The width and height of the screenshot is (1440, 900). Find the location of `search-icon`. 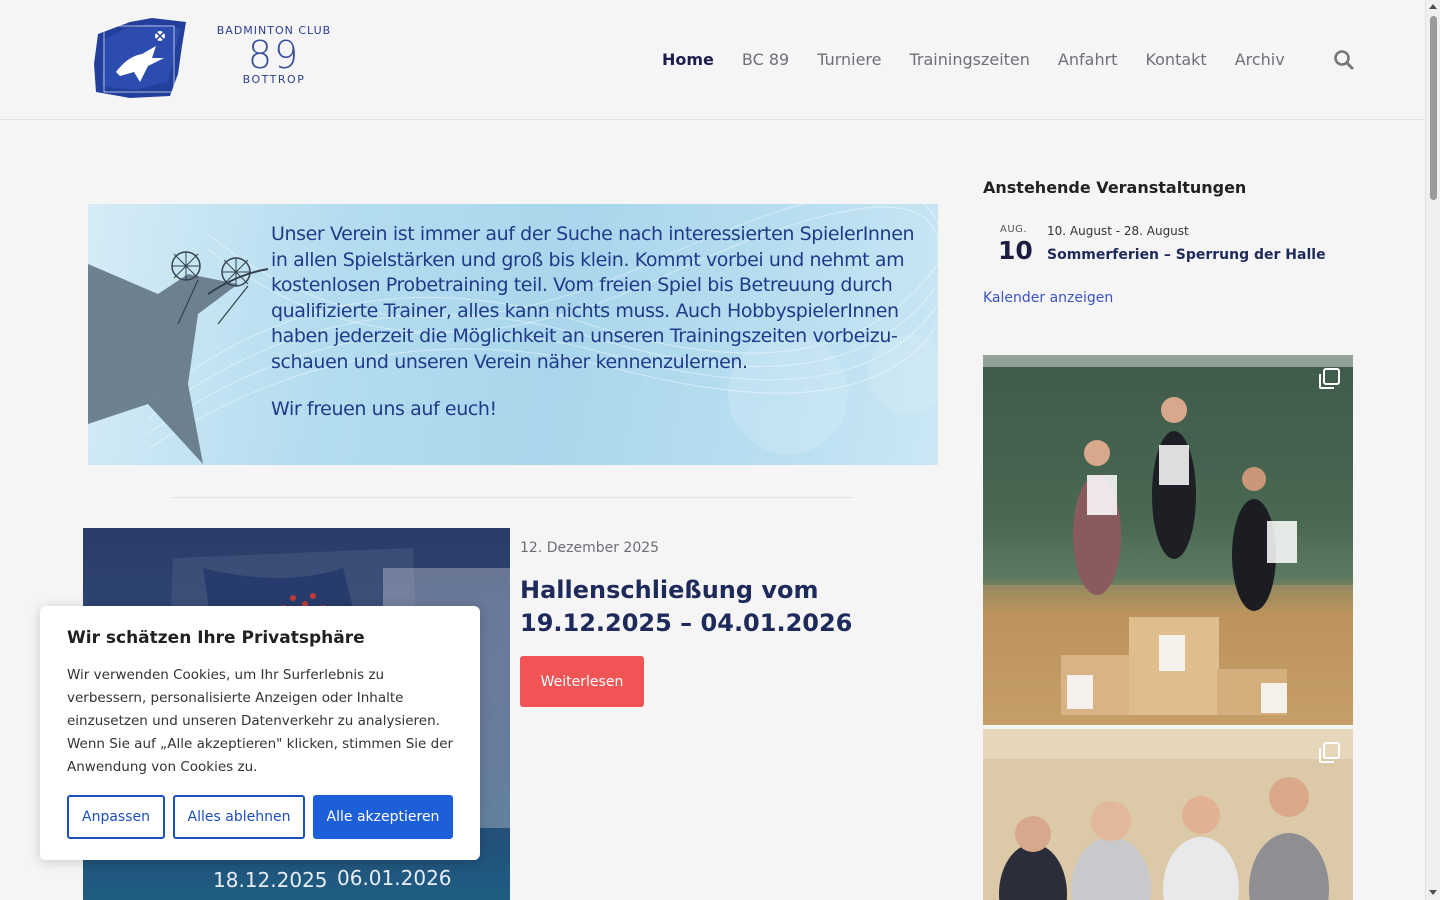

search-icon is located at coordinates (1344, 60).